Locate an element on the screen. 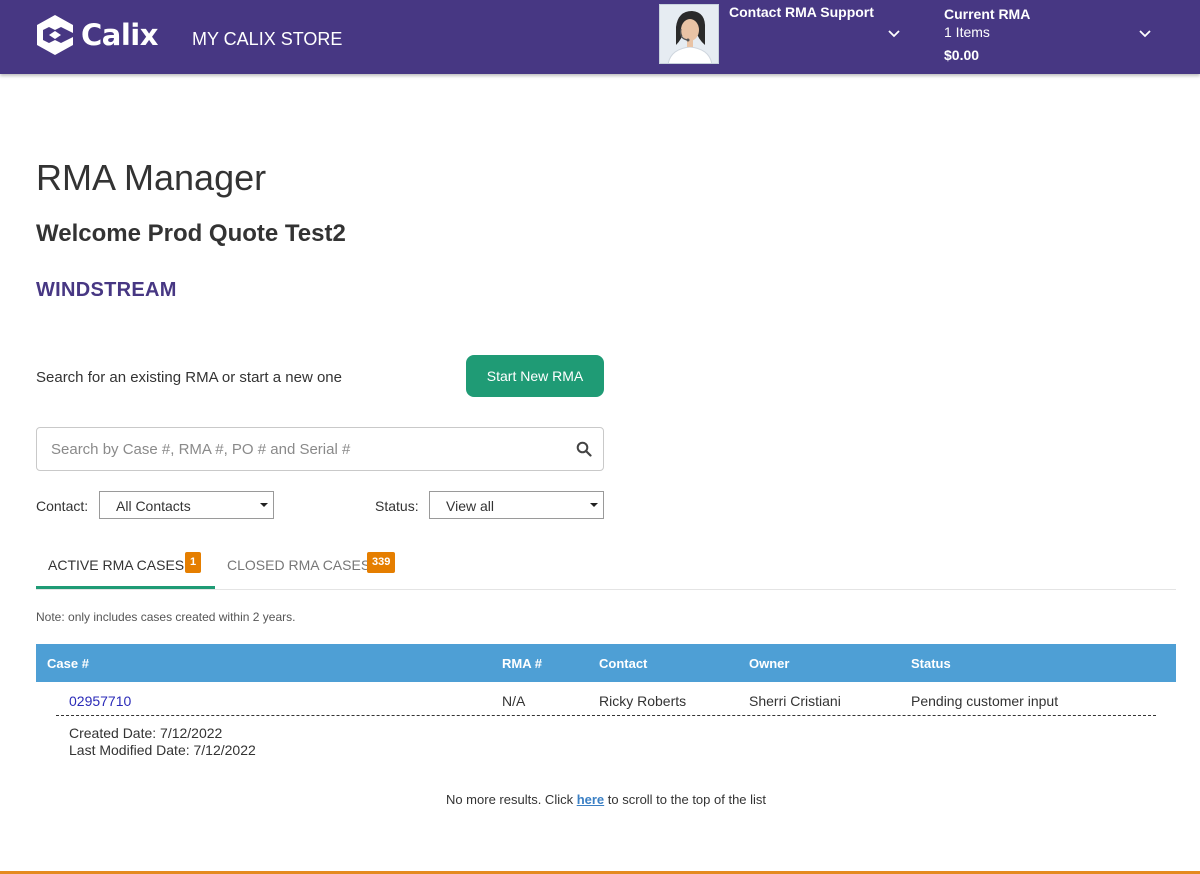 Image resolution: width=1200 pixels, height=874 pixels. current-rma-total: $0.00 is located at coordinates (962, 55).